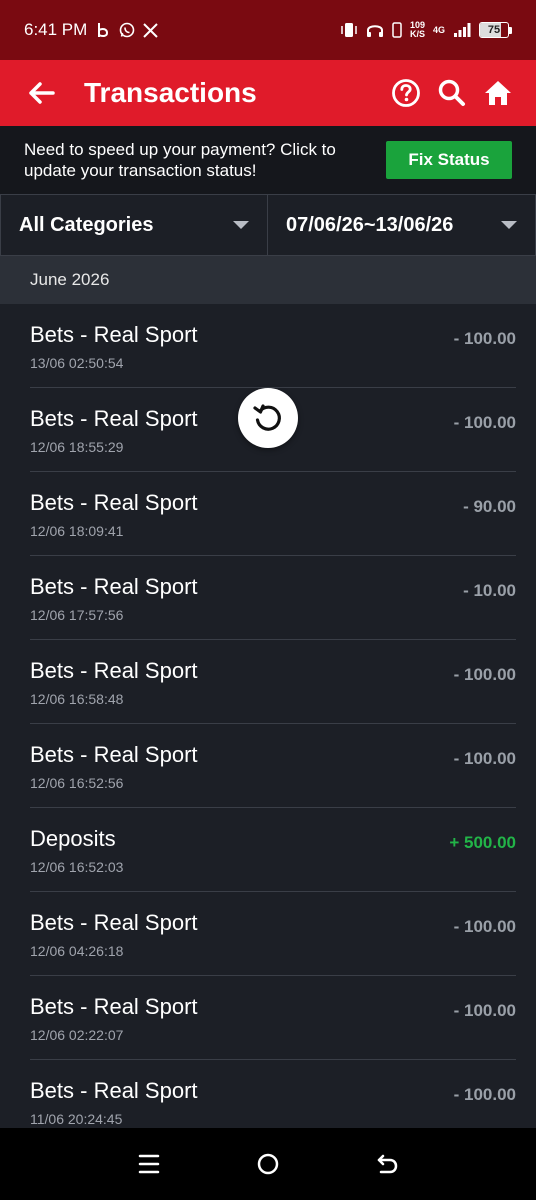 The image size is (536, 1200). I want to click on category-filter-dropdown: All Categories, so click(134, 225).